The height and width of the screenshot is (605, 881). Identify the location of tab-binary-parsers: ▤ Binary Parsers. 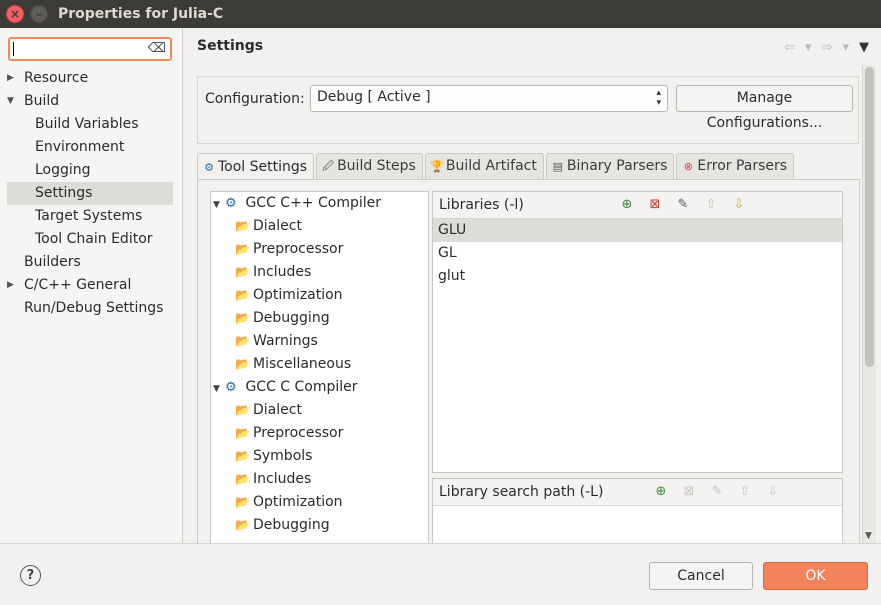
(610, 166).